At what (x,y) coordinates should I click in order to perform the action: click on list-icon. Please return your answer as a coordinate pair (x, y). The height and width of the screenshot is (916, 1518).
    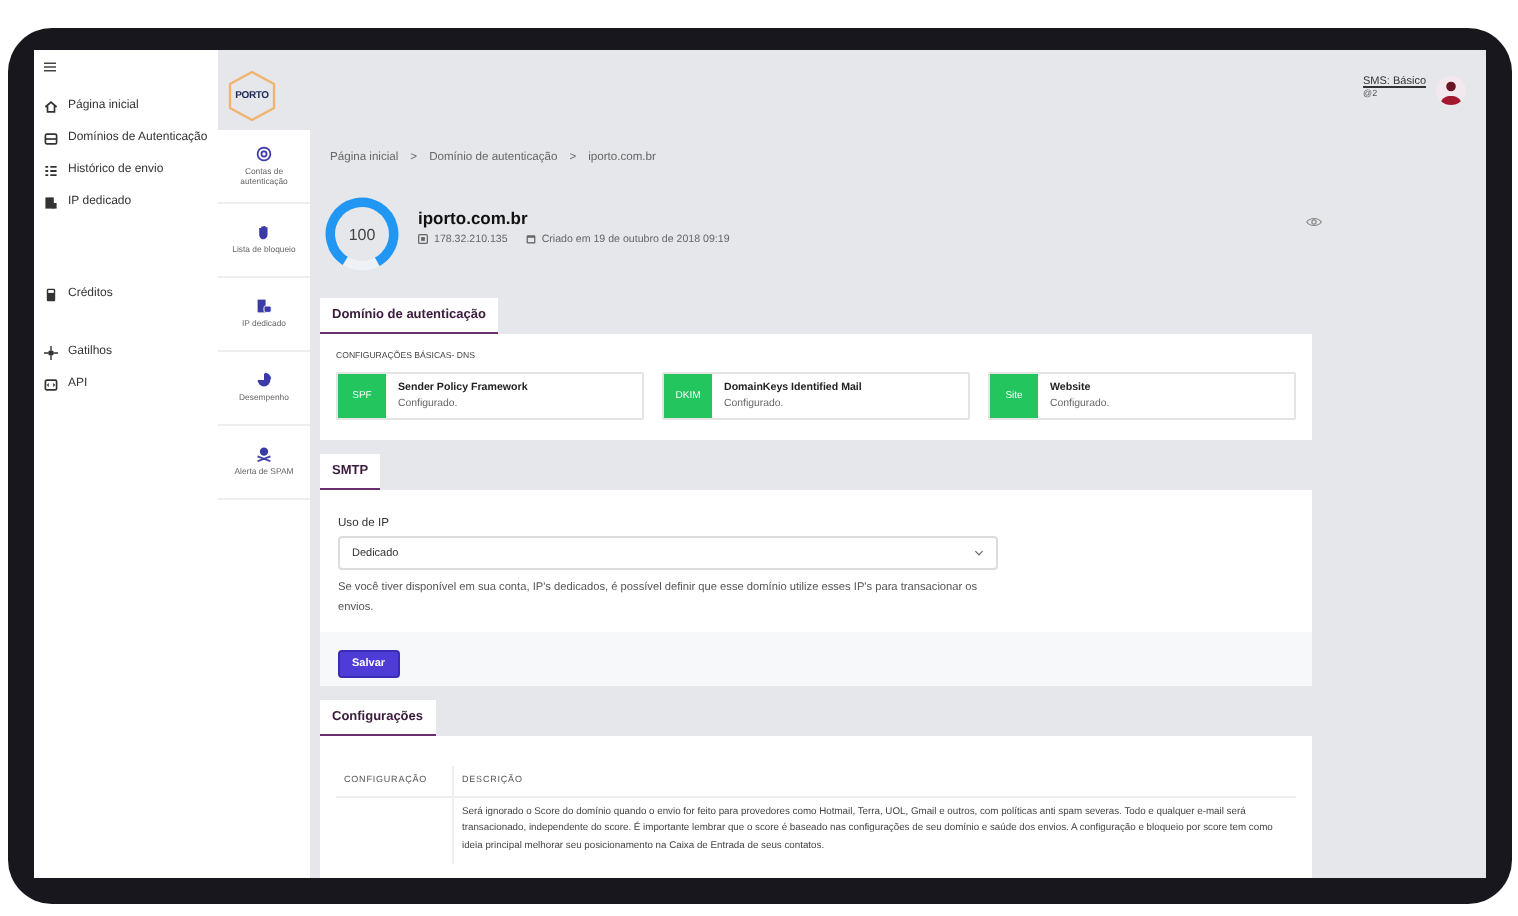
    Looking at the image, I should click on (51, 170).